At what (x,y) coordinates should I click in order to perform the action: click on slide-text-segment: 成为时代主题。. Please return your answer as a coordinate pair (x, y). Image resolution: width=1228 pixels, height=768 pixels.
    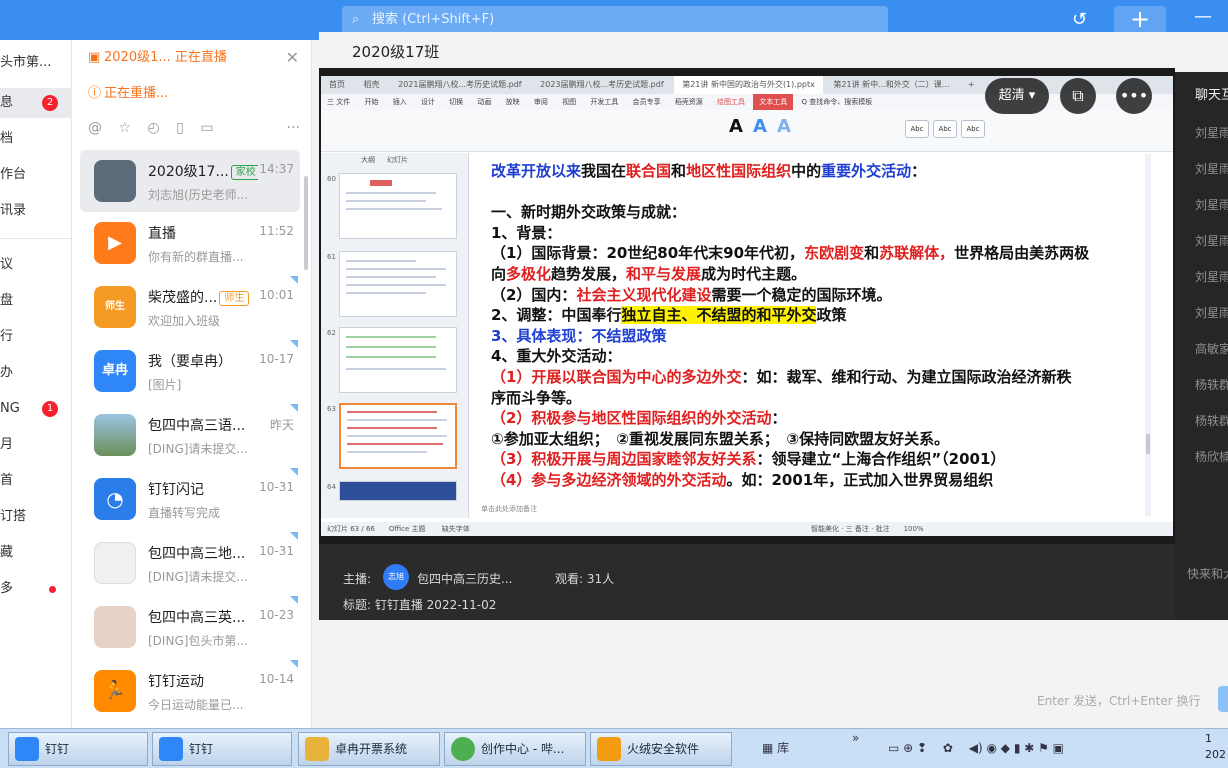
    Looking at the image, I should click on (754, 274).